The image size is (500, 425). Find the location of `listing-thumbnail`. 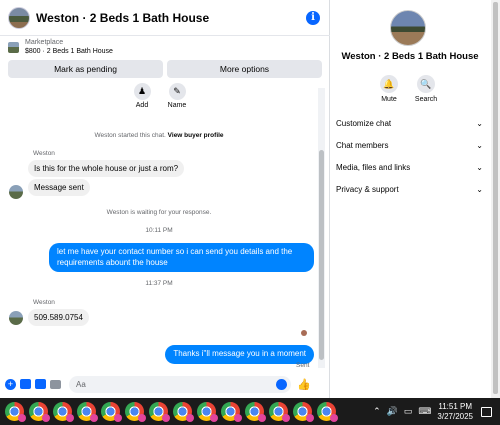

listing-thumbnail is located at coordinates (13, 47).